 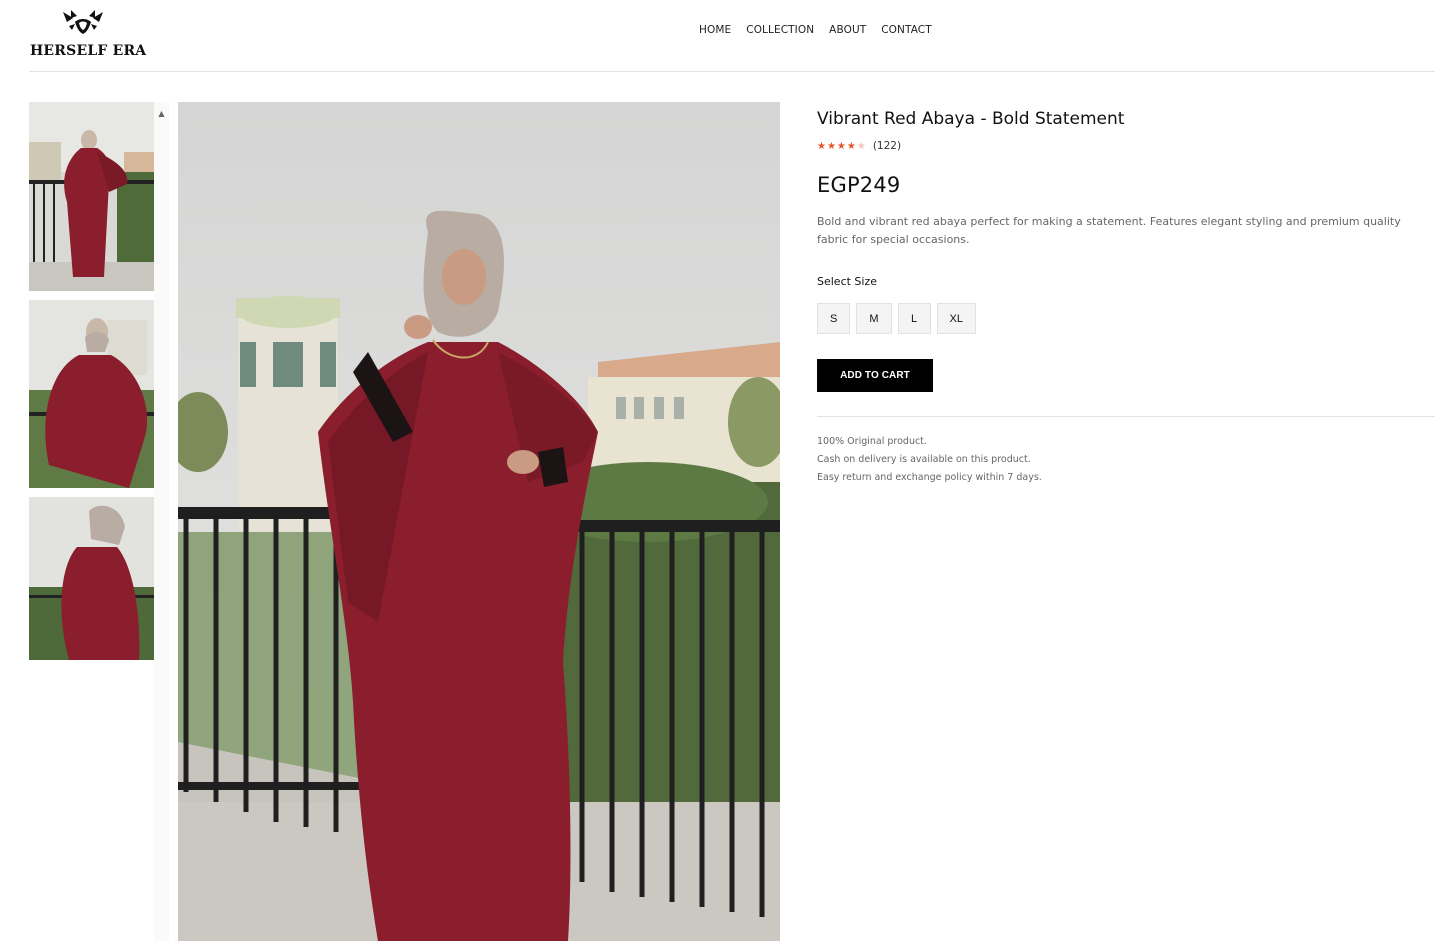 I want to click on product-price: EGP249, so click(x=859, y=185).